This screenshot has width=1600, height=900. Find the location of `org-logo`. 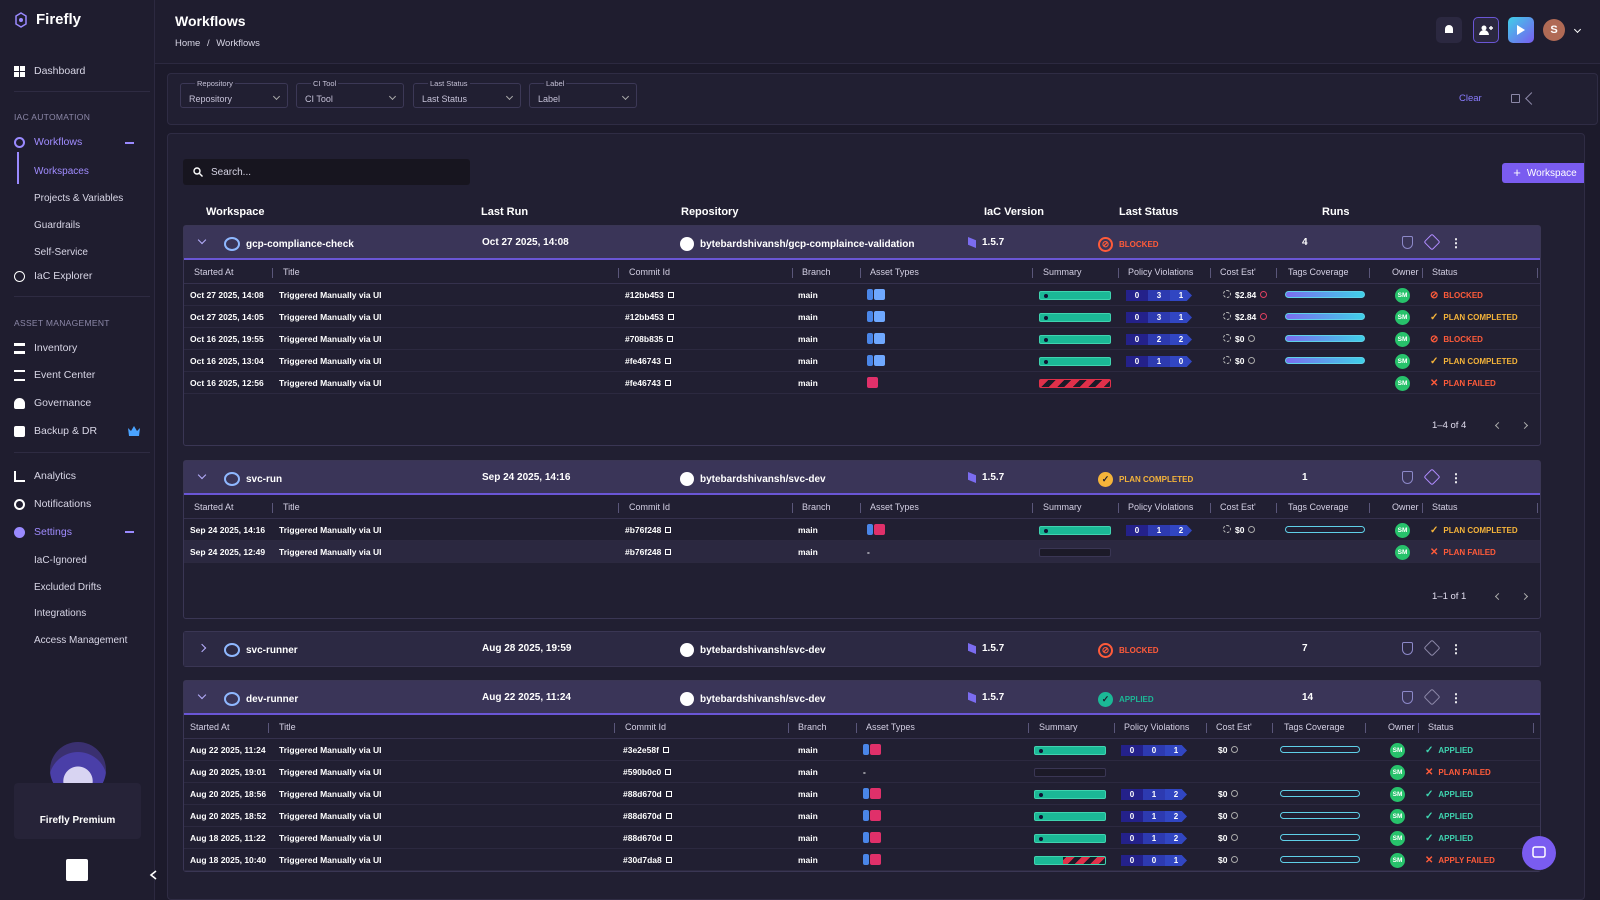

org-logo is located at coordinates (77, 870).